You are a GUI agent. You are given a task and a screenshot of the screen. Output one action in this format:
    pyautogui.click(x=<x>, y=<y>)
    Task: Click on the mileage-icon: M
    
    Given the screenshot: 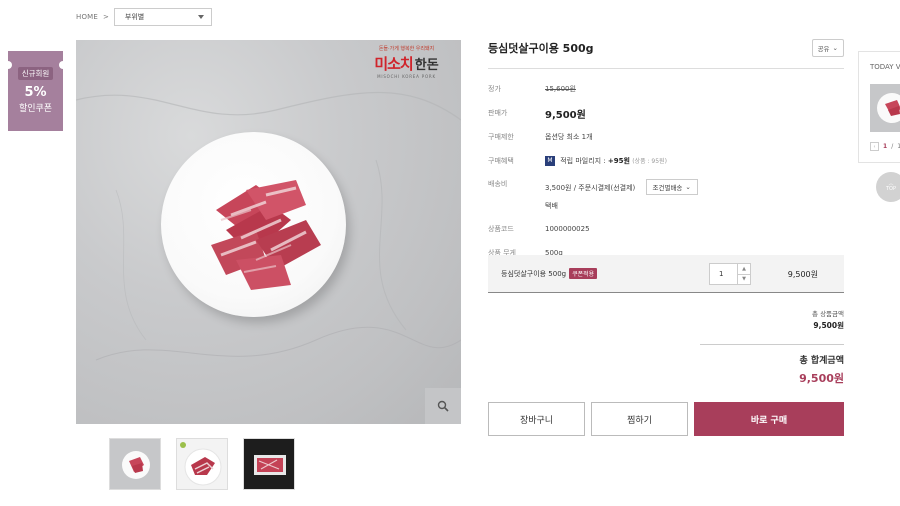 What is the action you would take?
    pyautogui.click(x=550, y=161)
    